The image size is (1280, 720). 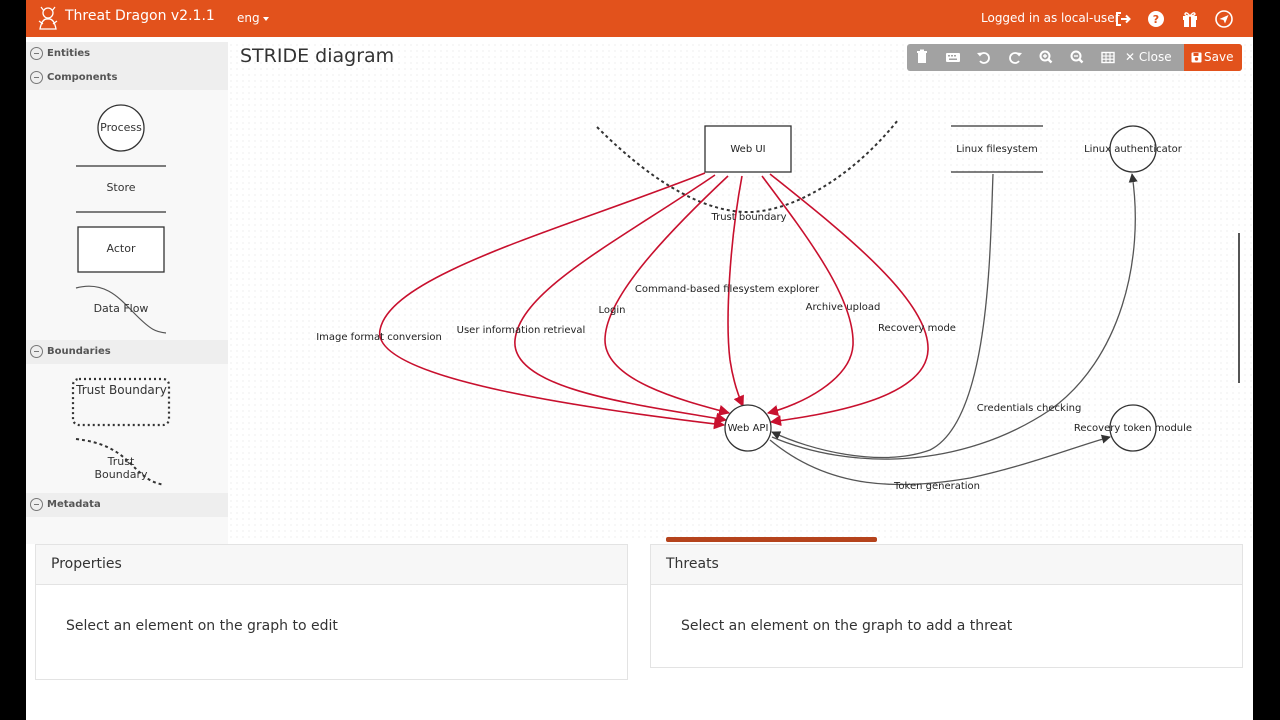 I want to click on process-label: Process, so click(x=121, y=127).